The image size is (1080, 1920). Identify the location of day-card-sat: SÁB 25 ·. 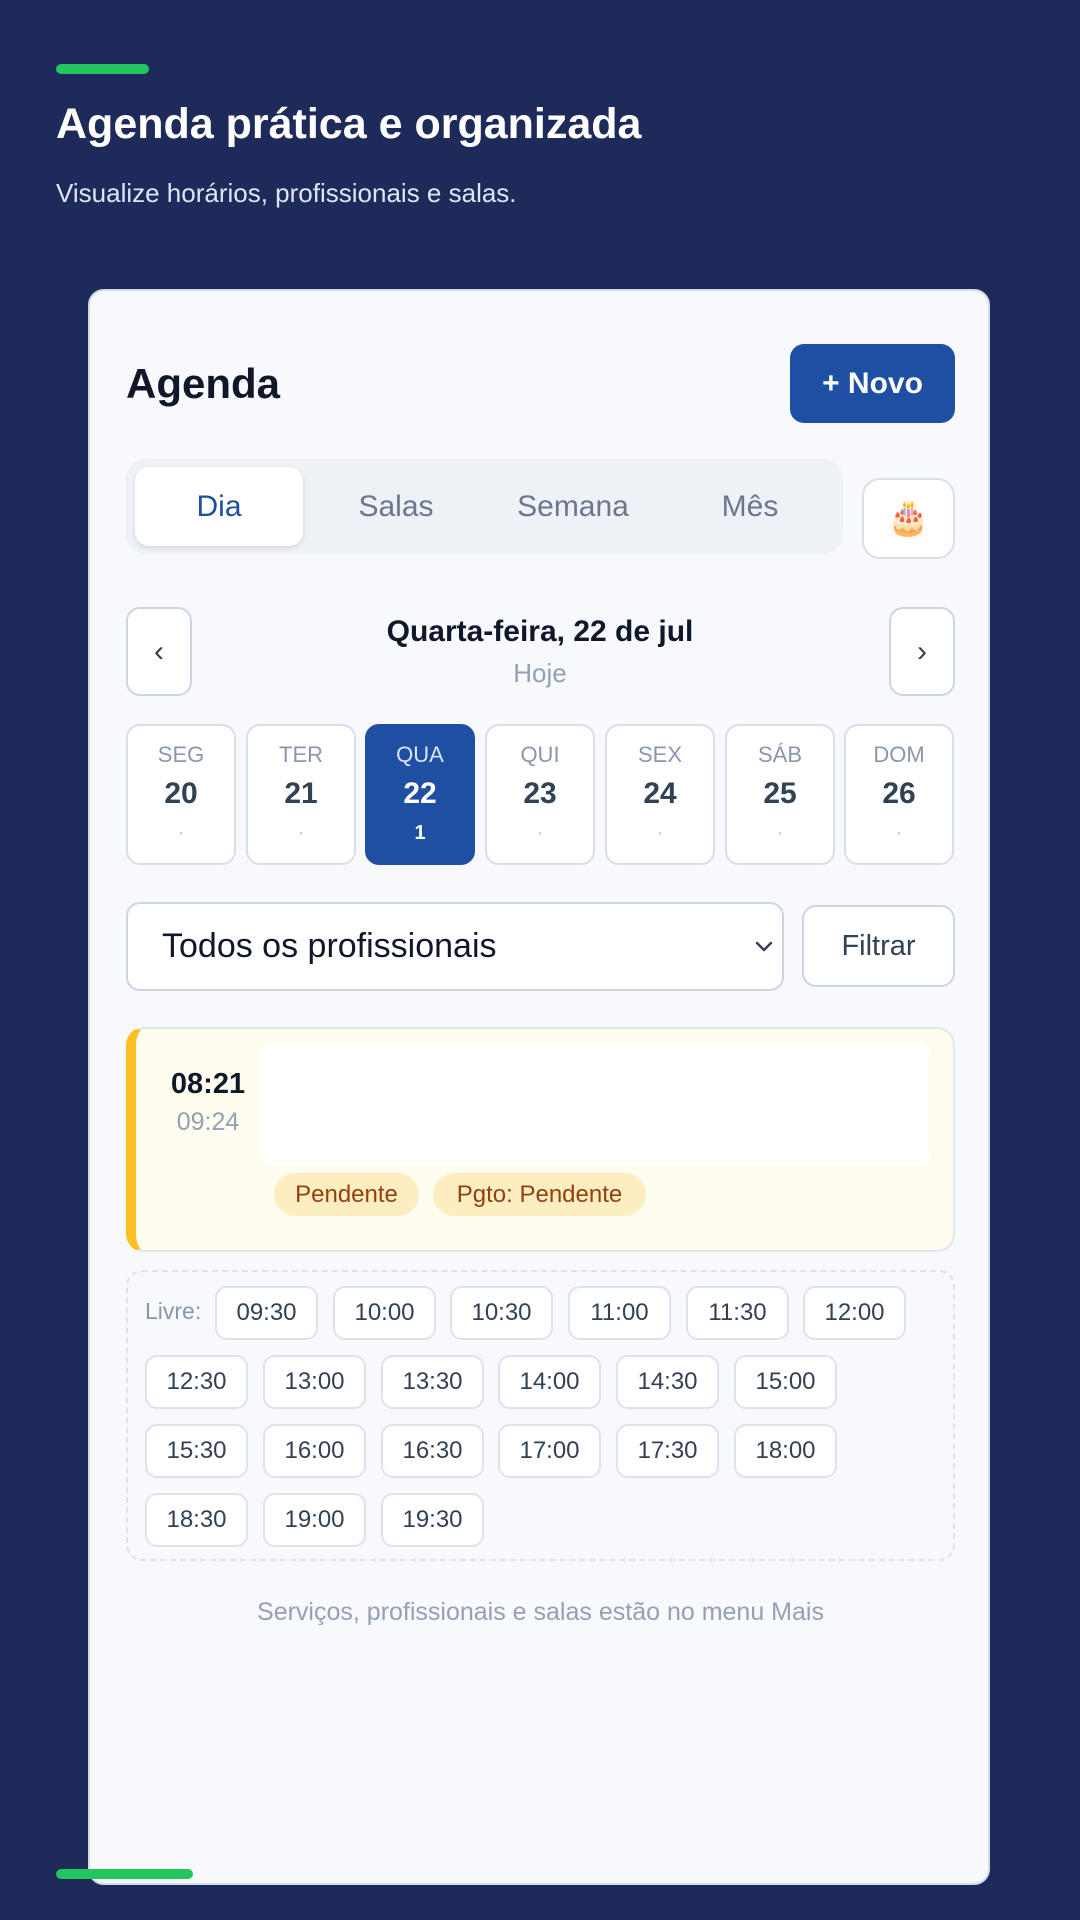
(780, 794).